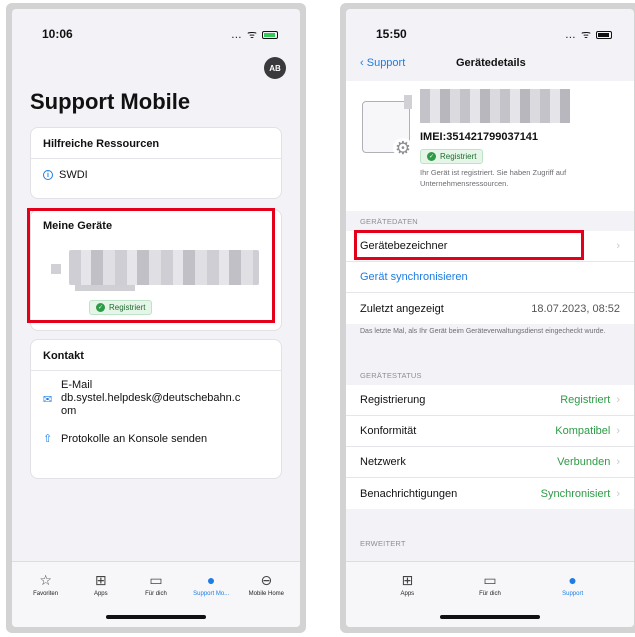 The image size is (635, 637). I want to click on gear-icon: ⚙, so click(403, 148).